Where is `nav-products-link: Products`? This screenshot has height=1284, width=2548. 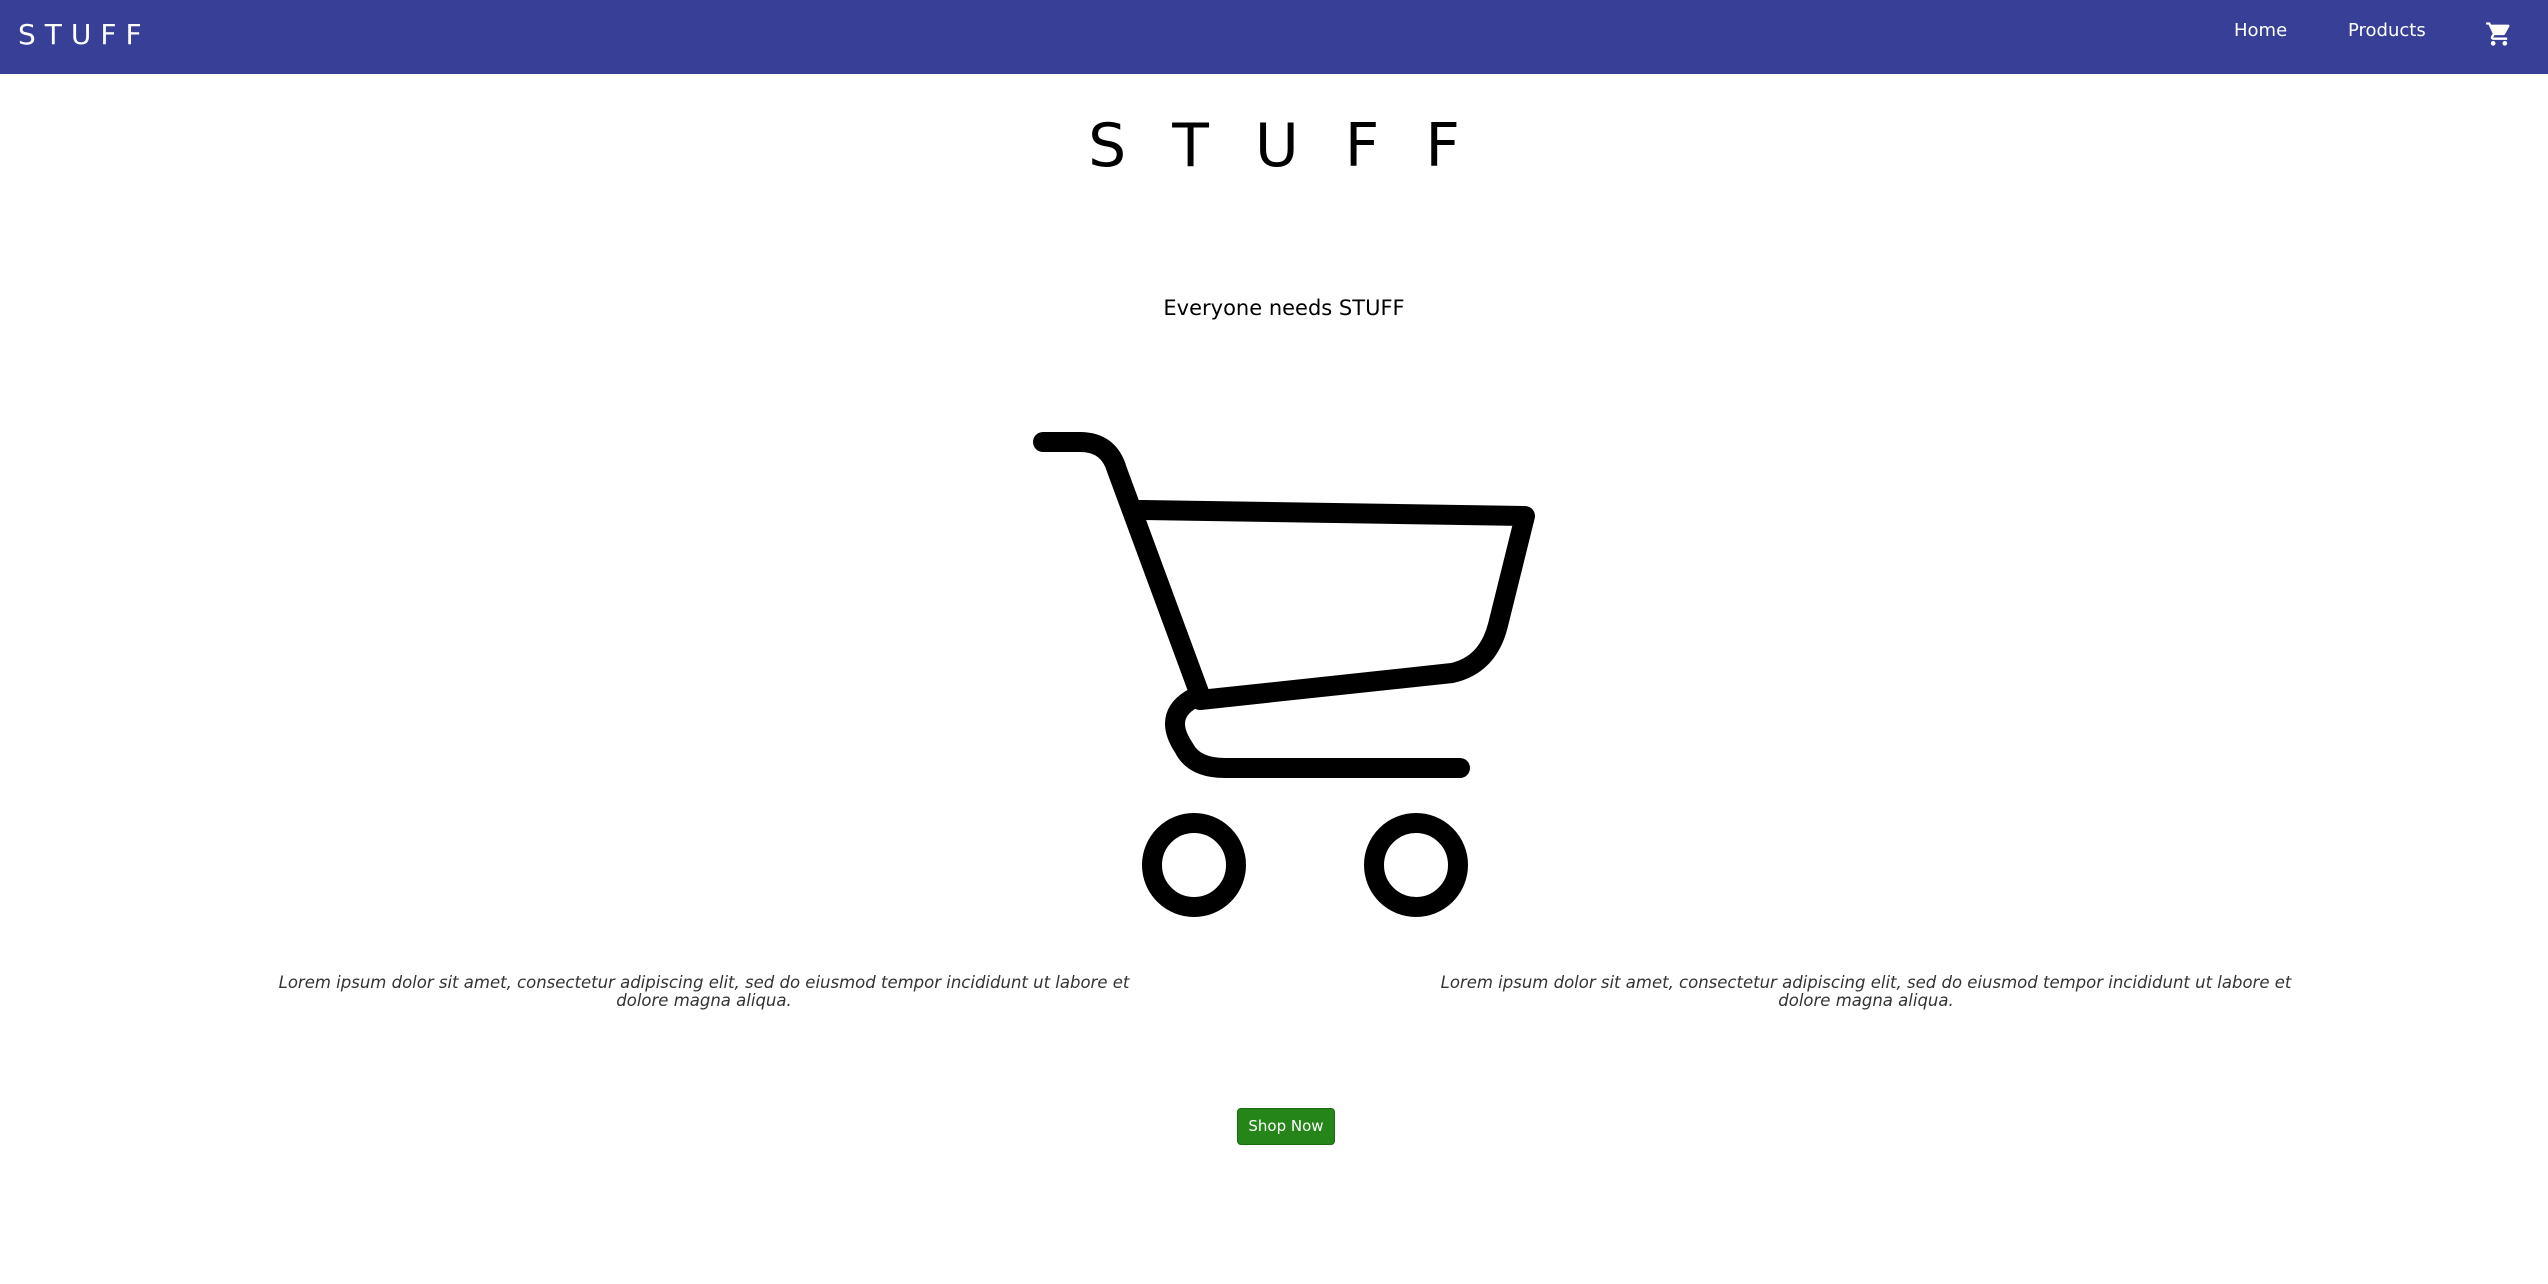 nav-products-link: Products is located at coordinates (2387, 31).